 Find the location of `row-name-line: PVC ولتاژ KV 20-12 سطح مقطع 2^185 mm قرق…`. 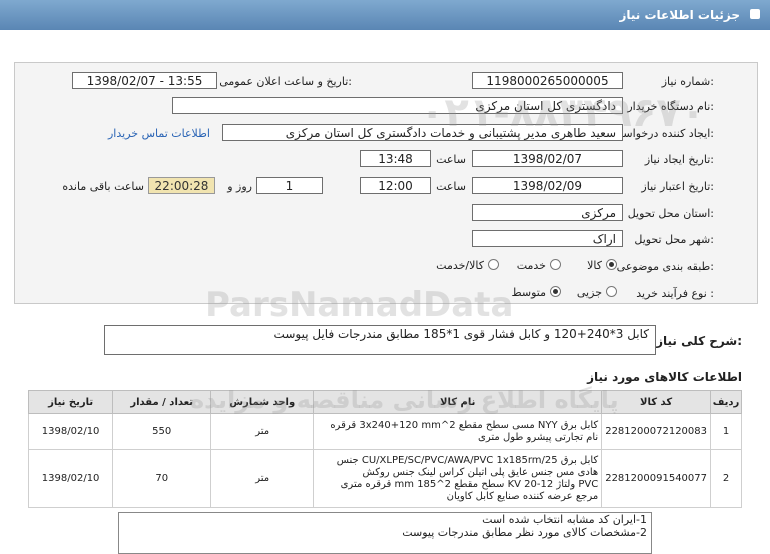

row-name-line: PVC ولتاژ KV 20-12 سطح مقطع 2^185 mm قرق… is located at coordinates (469, 484).